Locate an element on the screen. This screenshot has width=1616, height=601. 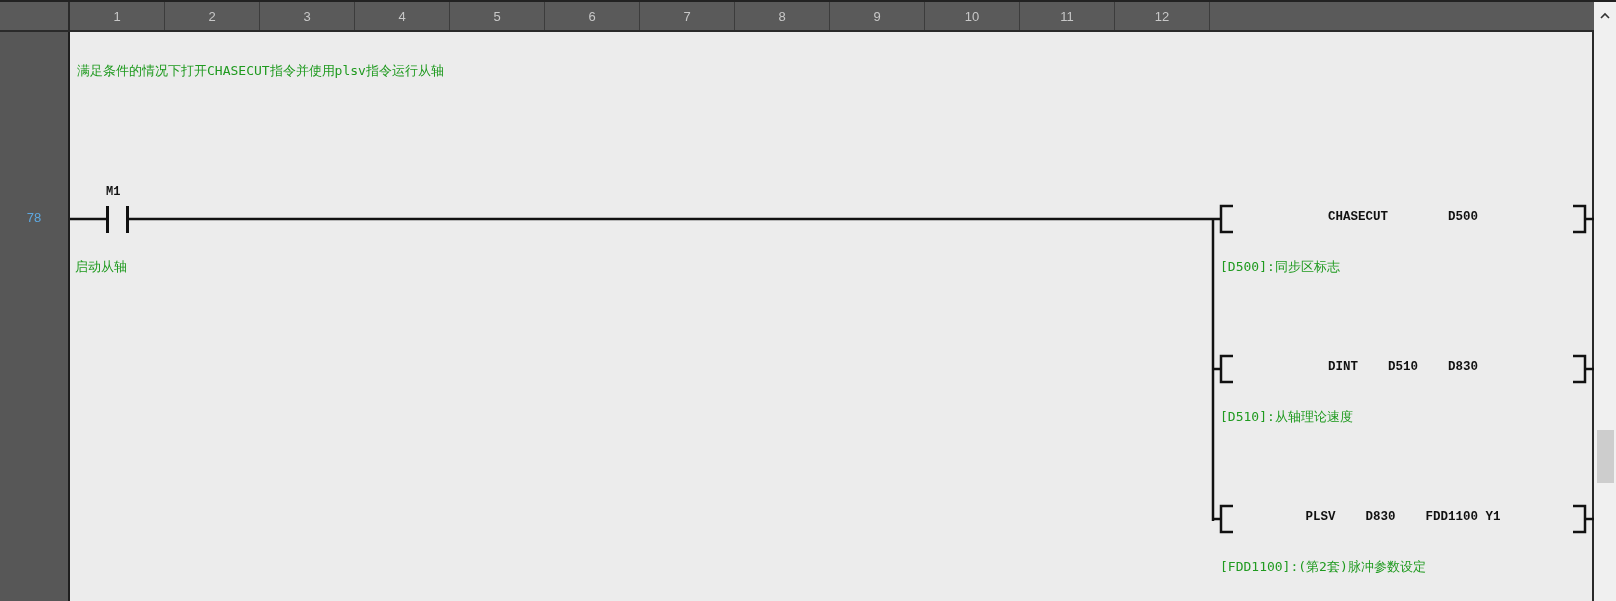
column-header: 10 is located at coordinates (972, 16).